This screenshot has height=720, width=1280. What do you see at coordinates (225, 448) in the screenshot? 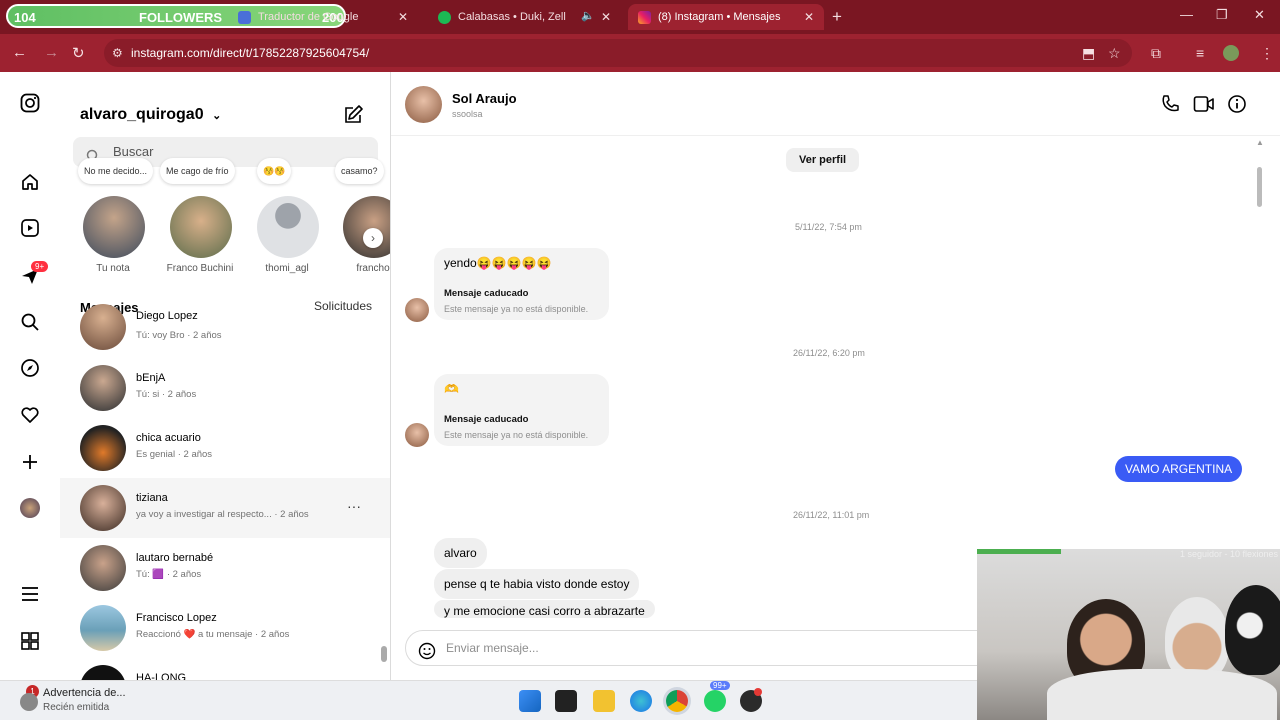
I see `conversation-item: chica acuario Es genial · 2 años` at bounding box center [225, 448].